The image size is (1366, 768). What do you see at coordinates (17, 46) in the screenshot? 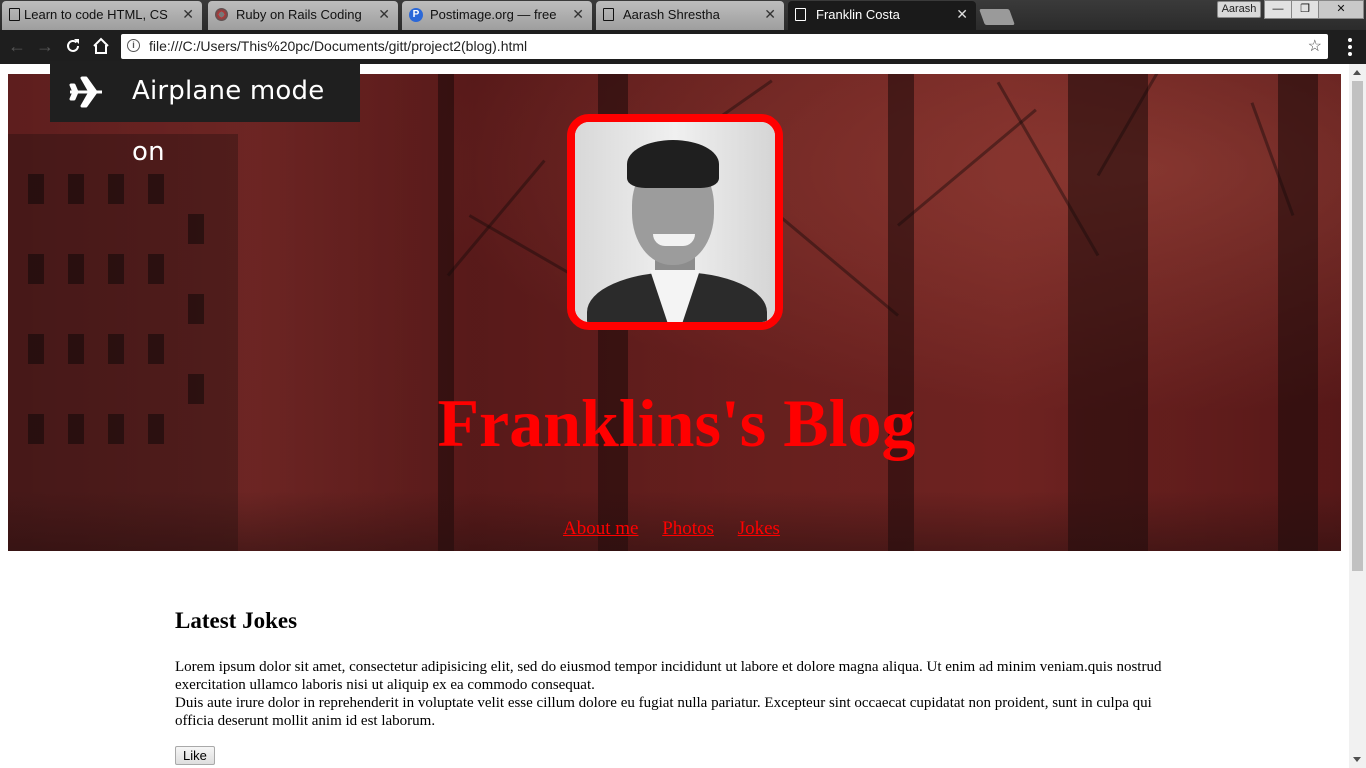
I see `back-arrow-icon: ←` at bounding box center [17, 46].